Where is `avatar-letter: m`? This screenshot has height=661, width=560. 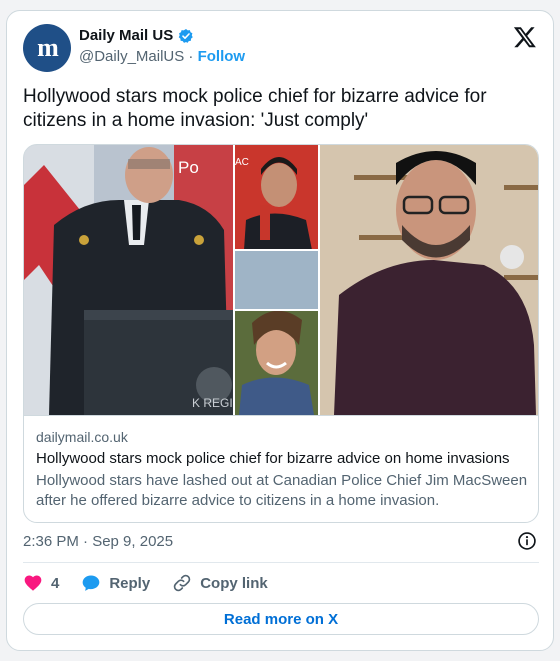 avatar-letter: m is located at coordinates (48, 47).